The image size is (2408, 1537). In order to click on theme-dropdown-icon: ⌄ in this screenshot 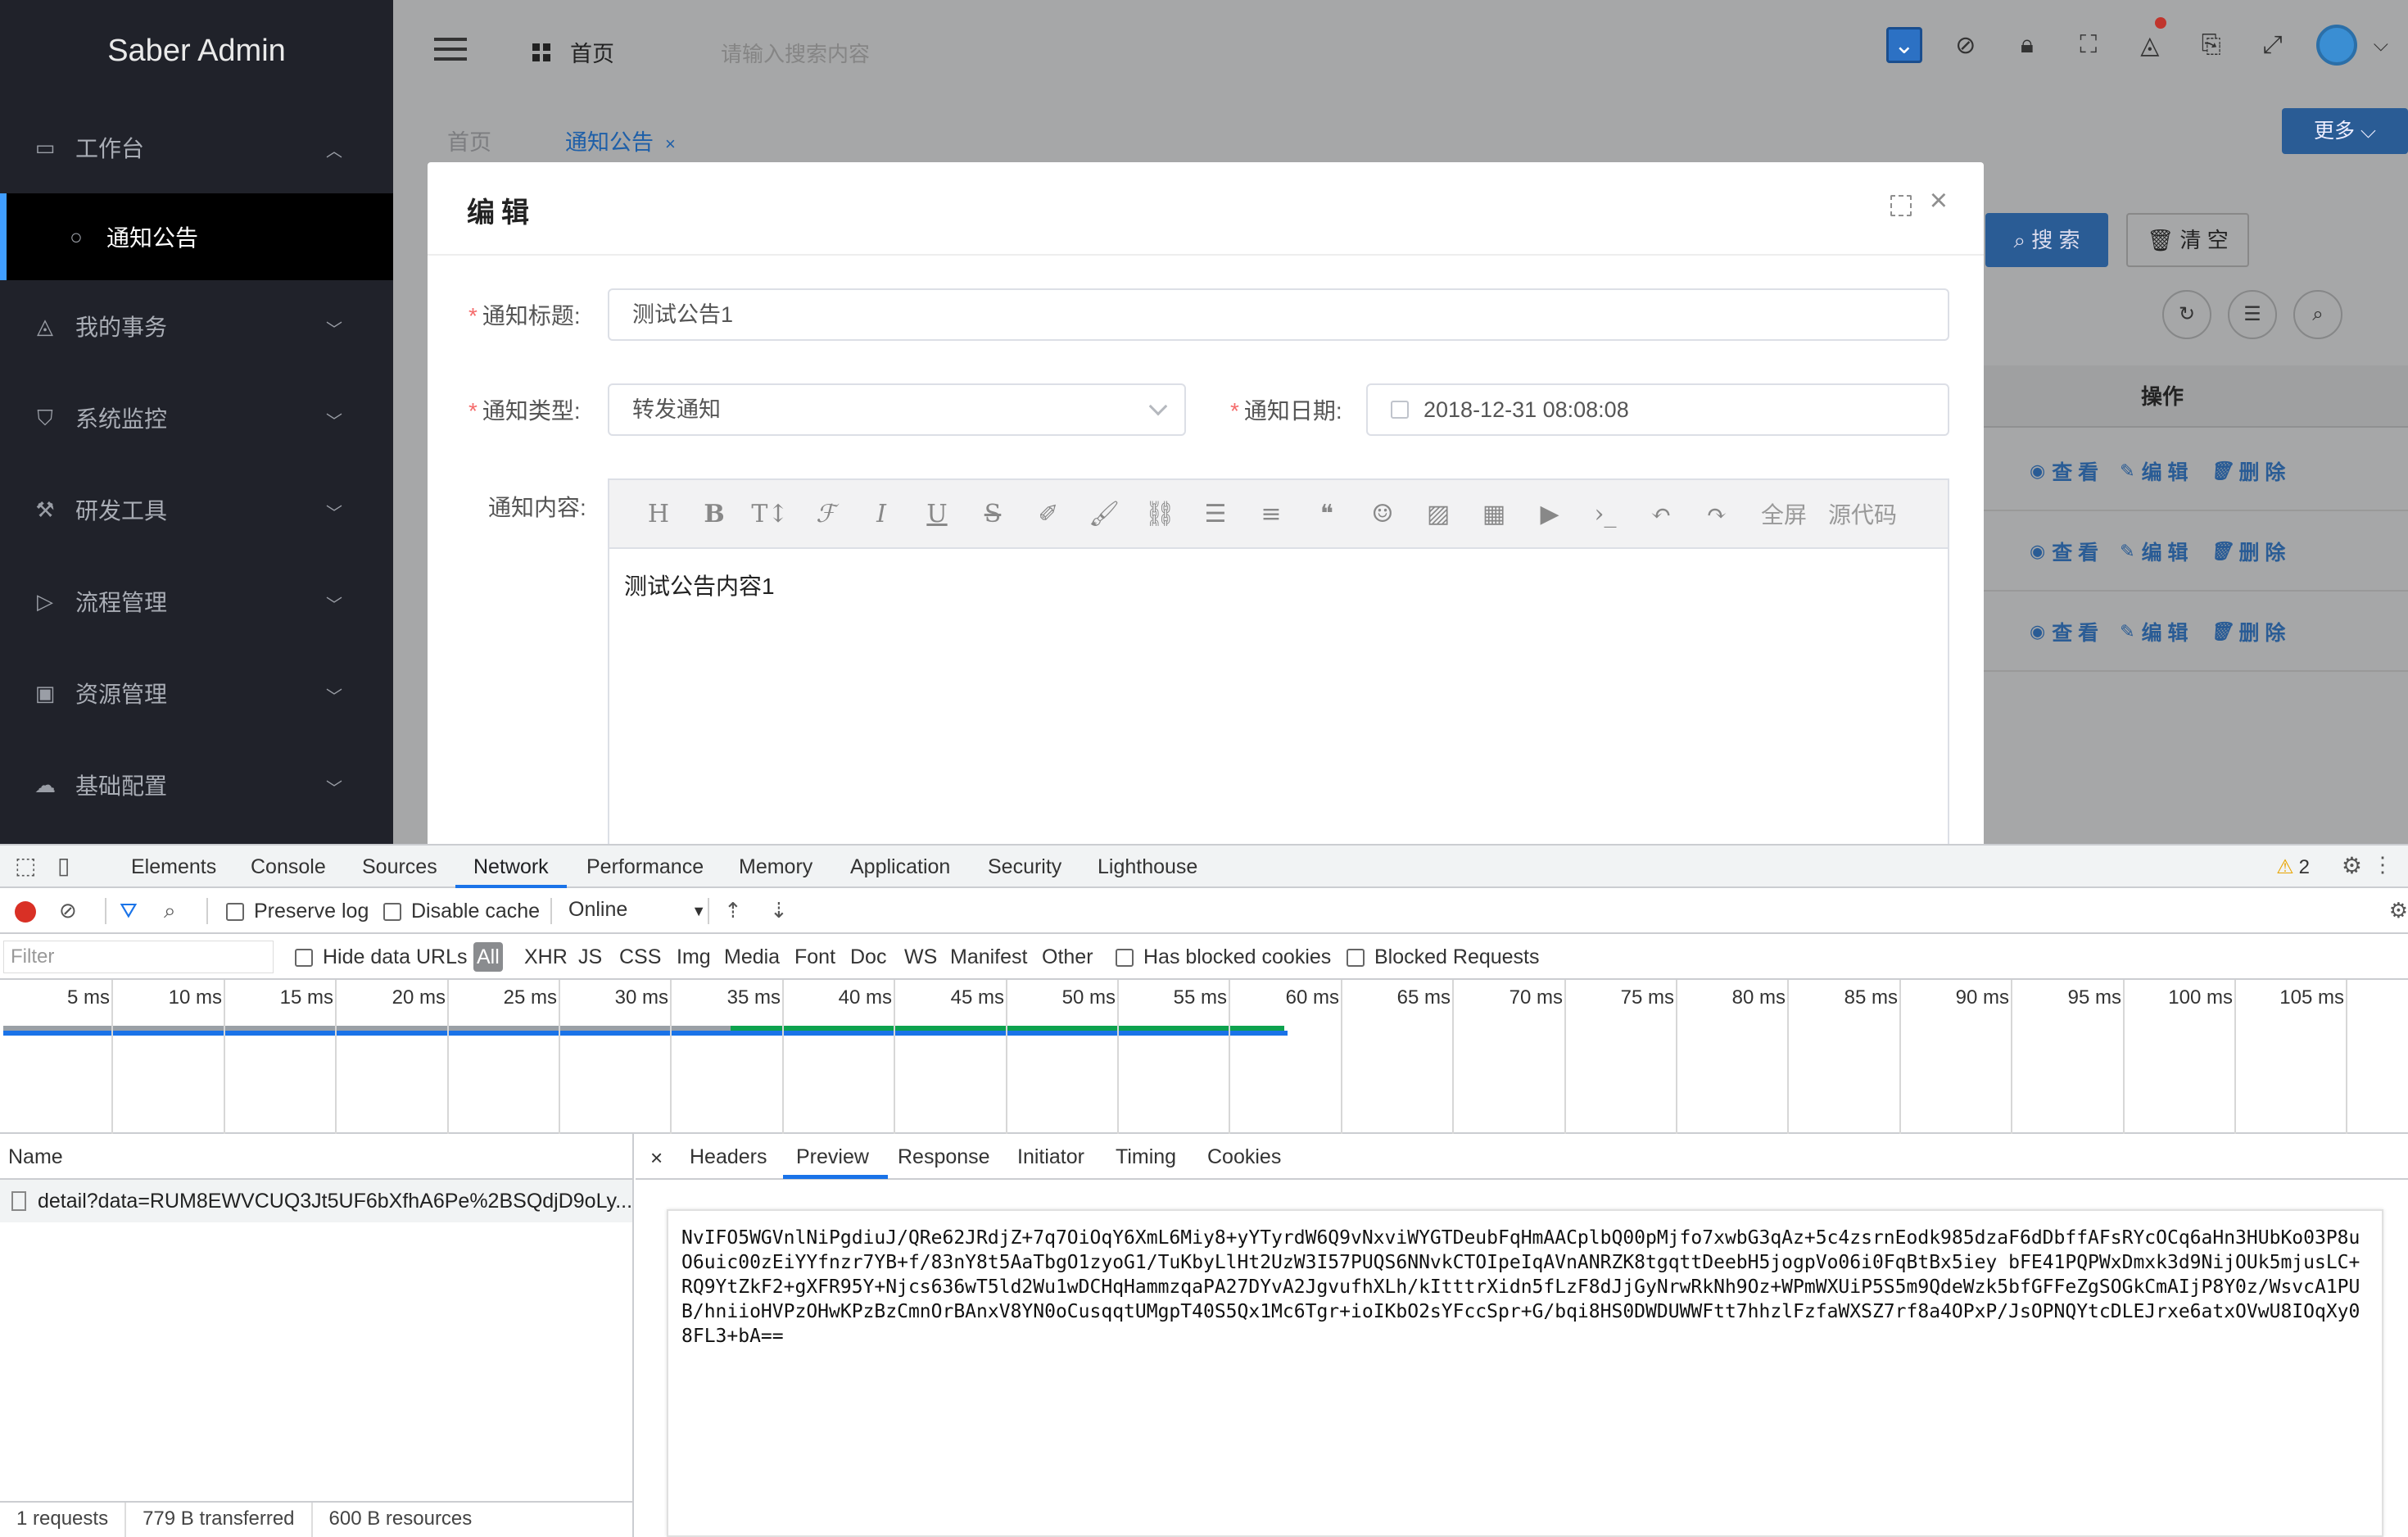, I will do `click(1903, 45)`.